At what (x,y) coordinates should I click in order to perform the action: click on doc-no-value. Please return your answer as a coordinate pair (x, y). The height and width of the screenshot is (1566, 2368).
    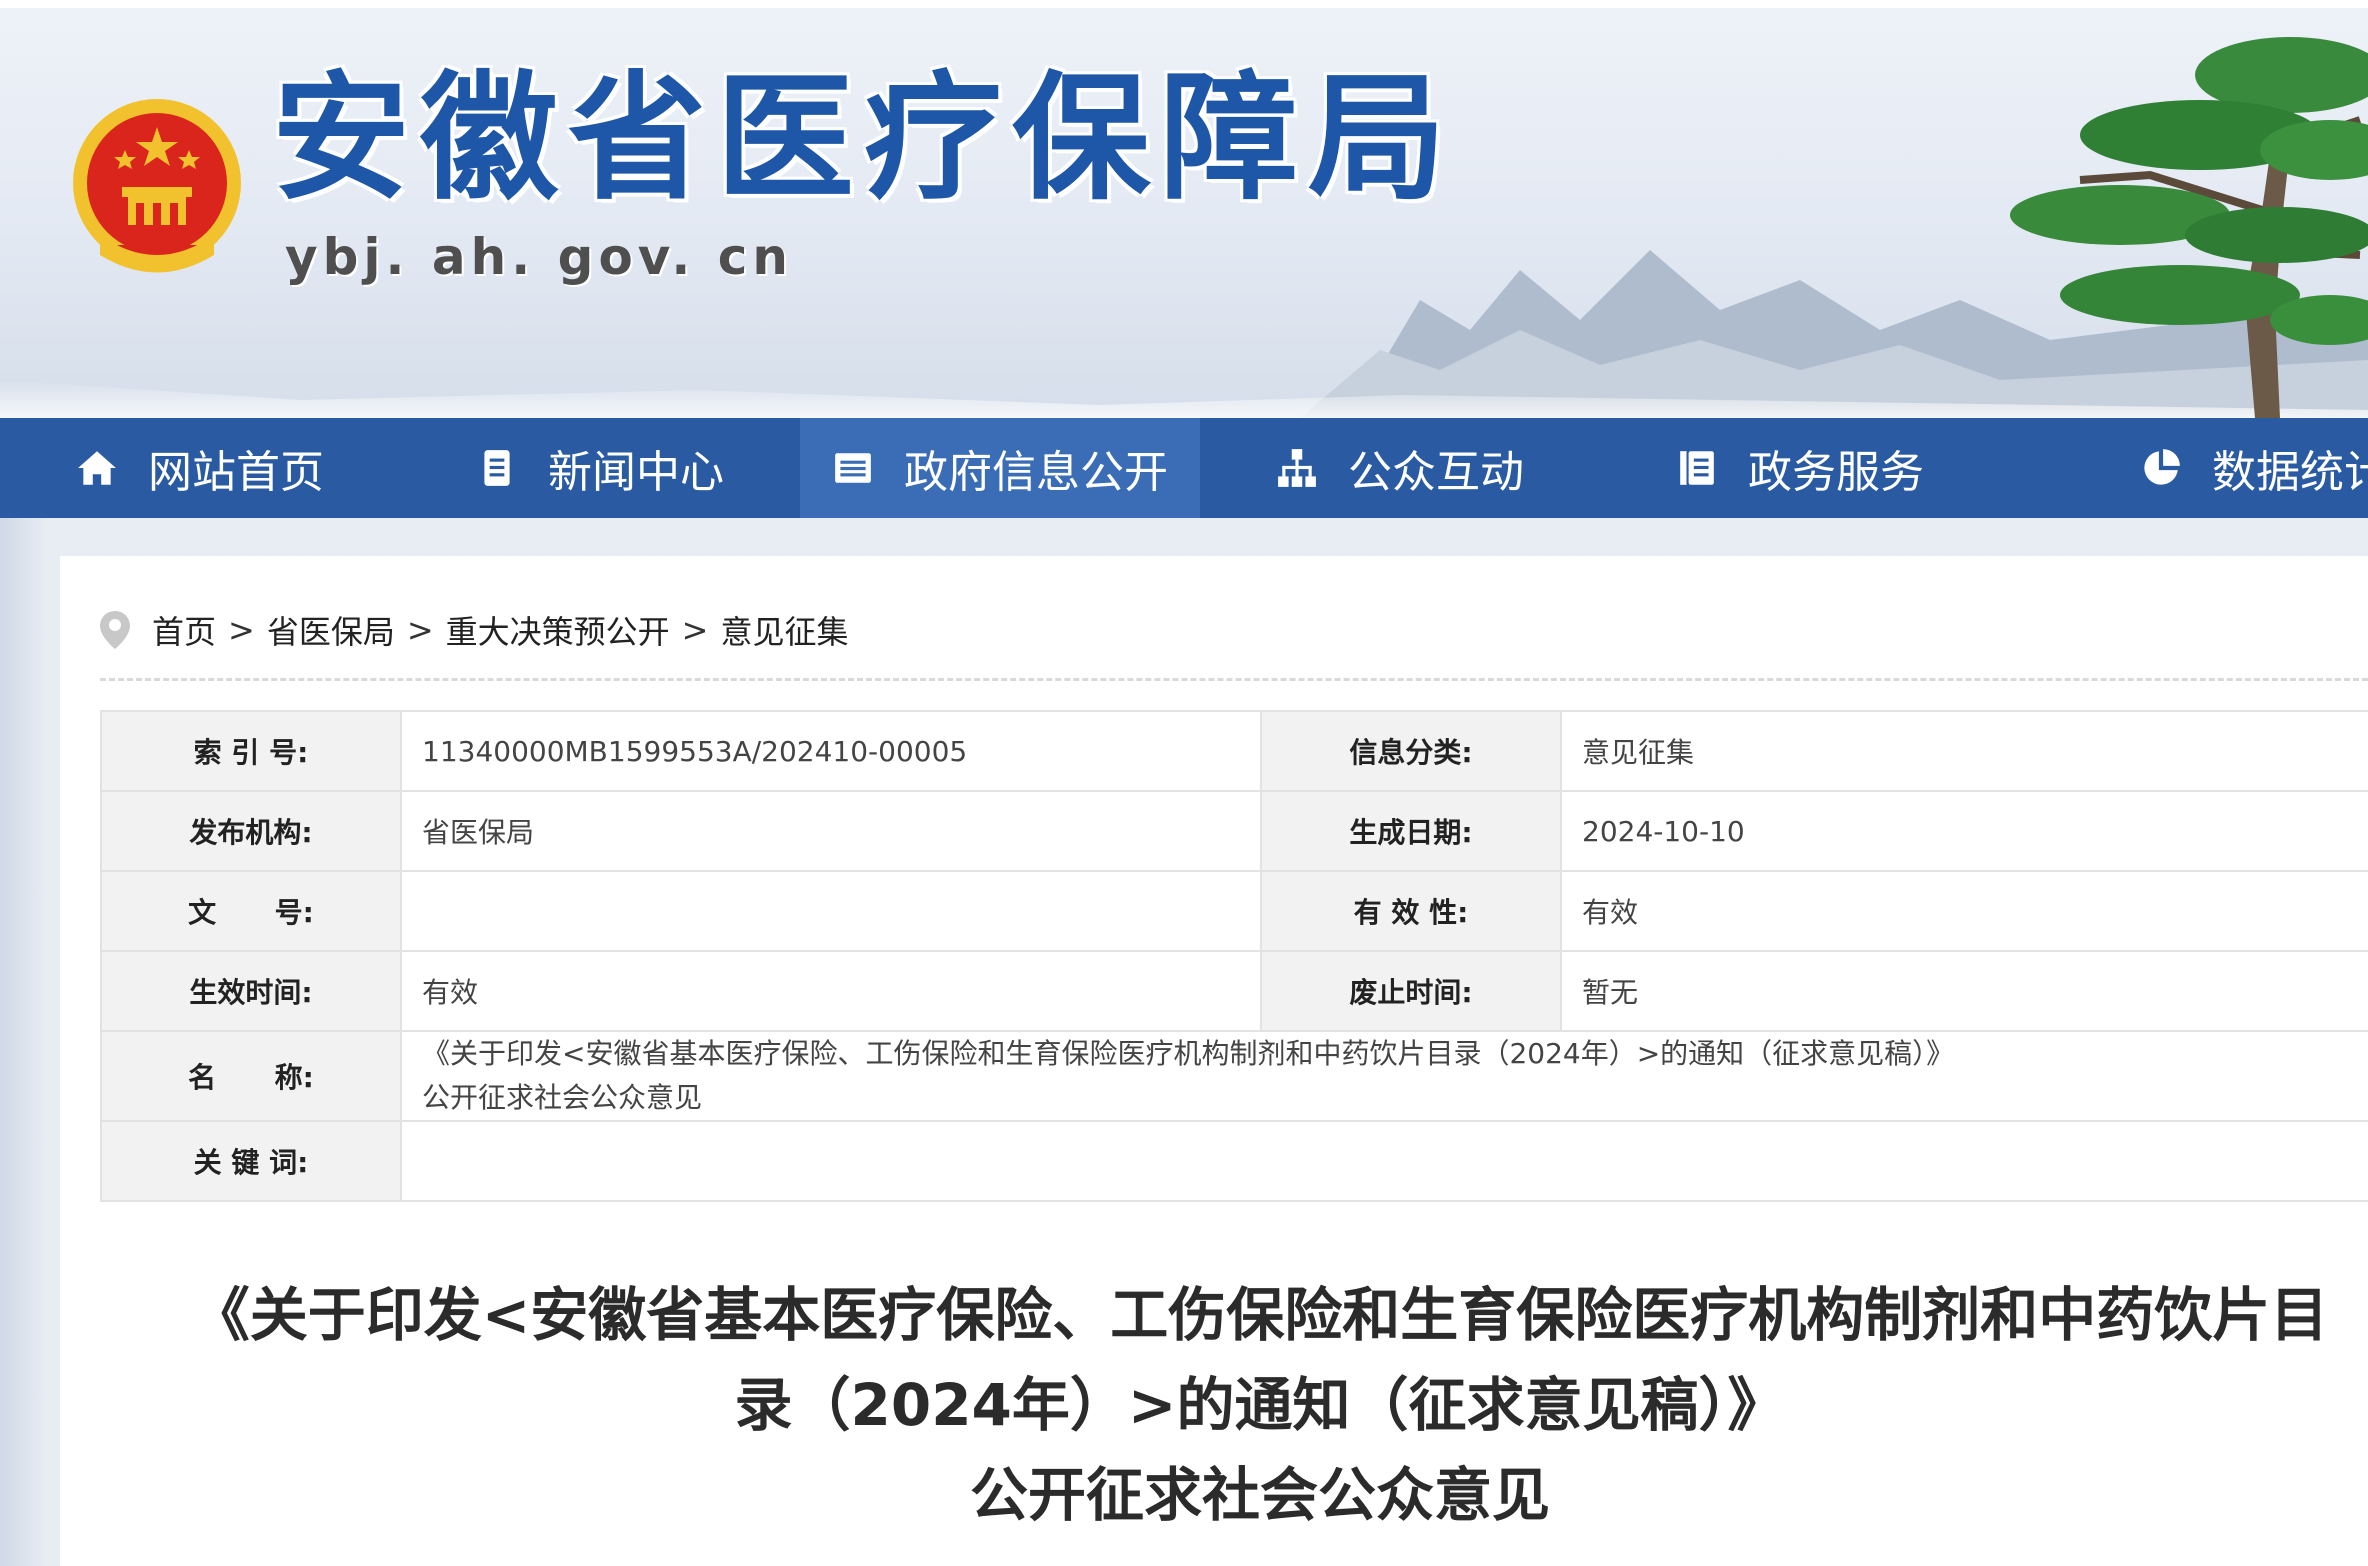
    Looking at the image, I should click on (831, 911).